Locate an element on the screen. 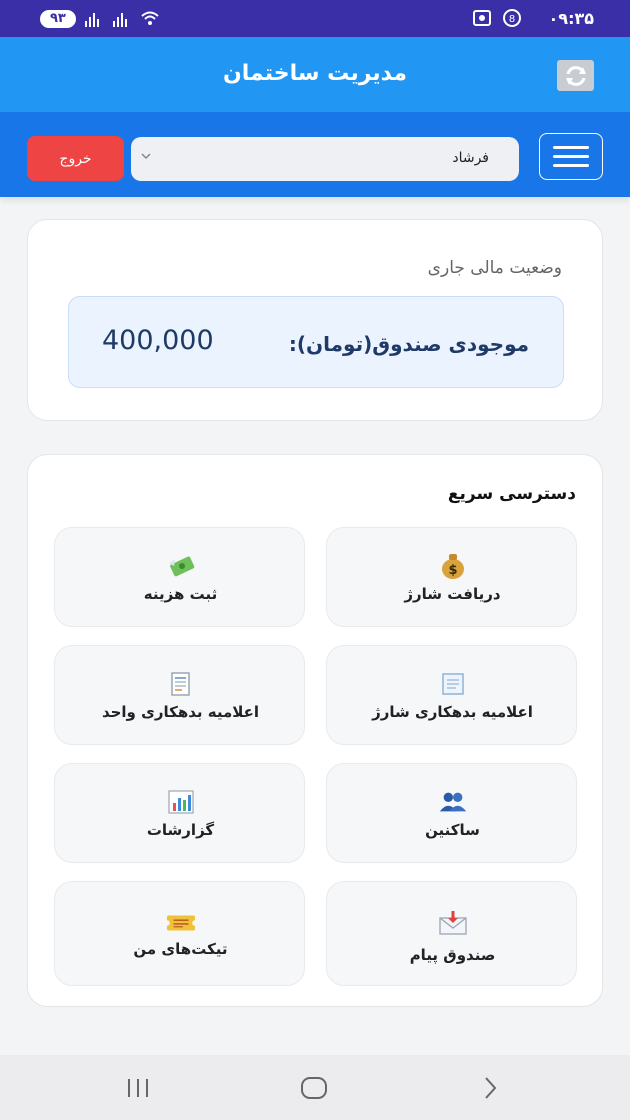  home-icon is located at coordinates (314, 1088).